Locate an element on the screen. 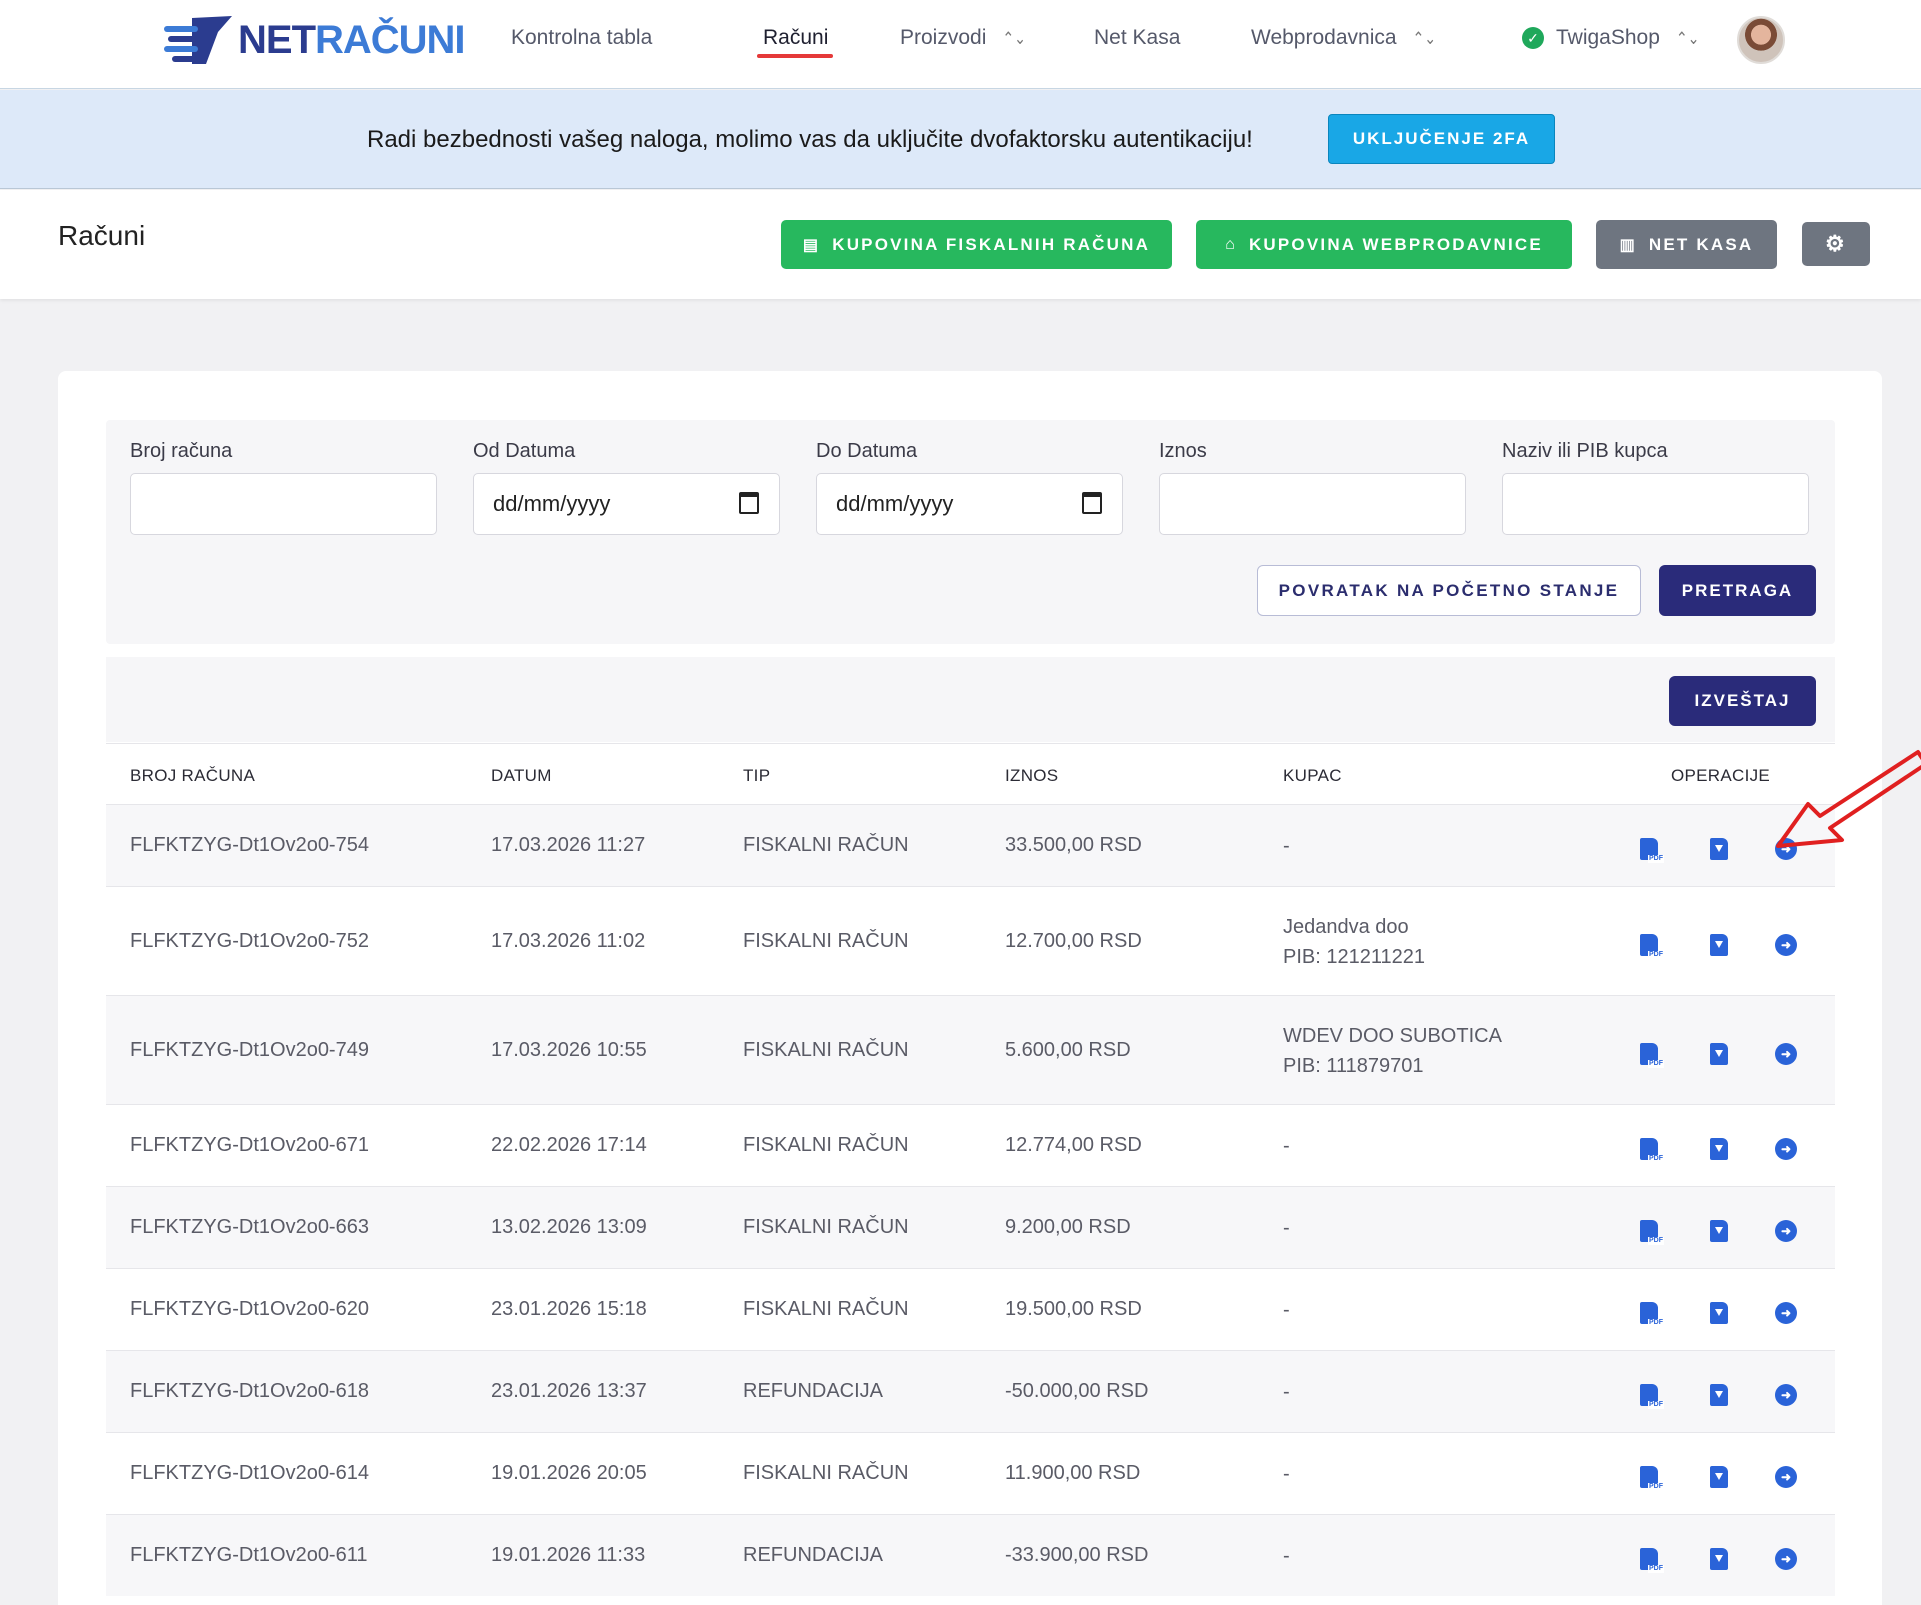  nav-webprodavnica: Webprodavnica ⌃⌄ is located at coordinates (1343, 38).